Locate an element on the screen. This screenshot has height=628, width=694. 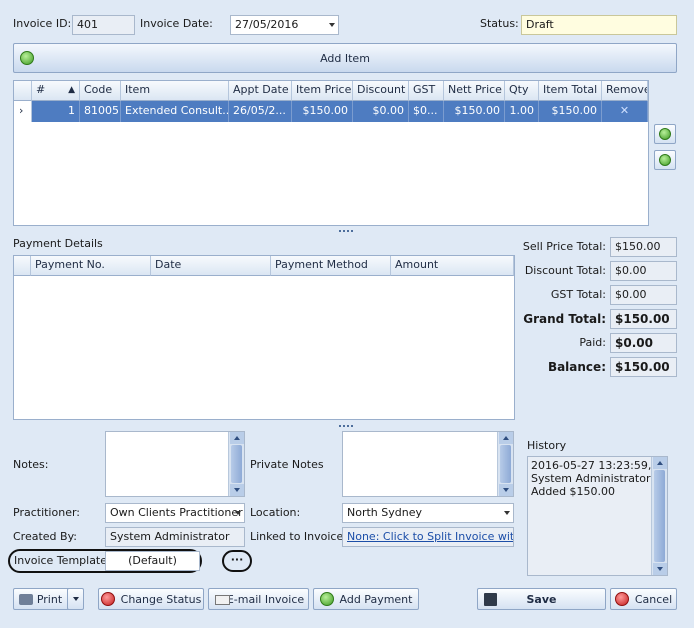
move-down-button is located at coordinates (665, 160).